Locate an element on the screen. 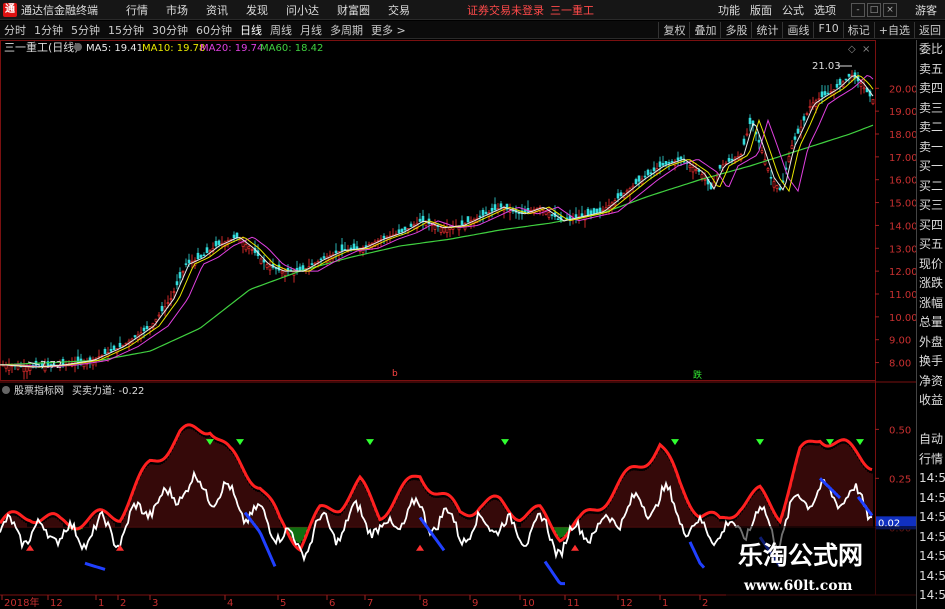 This screenshot has height=609, width=945. menu-item-5: 财富圈 is located at coordinates (353, 10).